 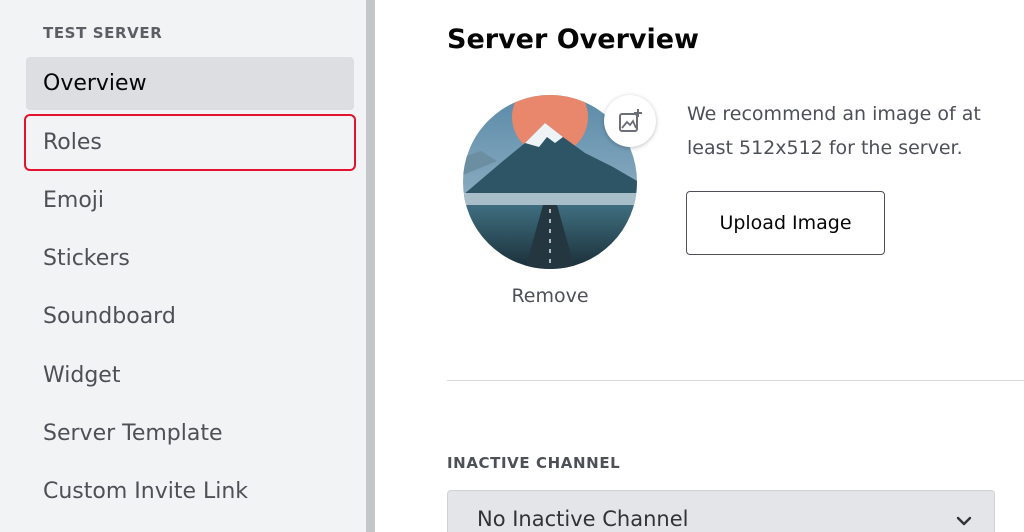 I want to click on add-image-glyph, so click(x=630, y=120).